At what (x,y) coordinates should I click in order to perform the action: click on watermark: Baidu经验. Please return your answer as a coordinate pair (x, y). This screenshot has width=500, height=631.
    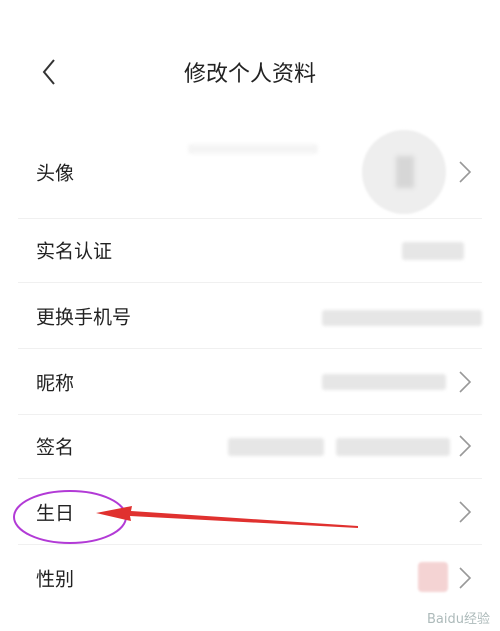
    Looking at the image, I should click on (458, 619).